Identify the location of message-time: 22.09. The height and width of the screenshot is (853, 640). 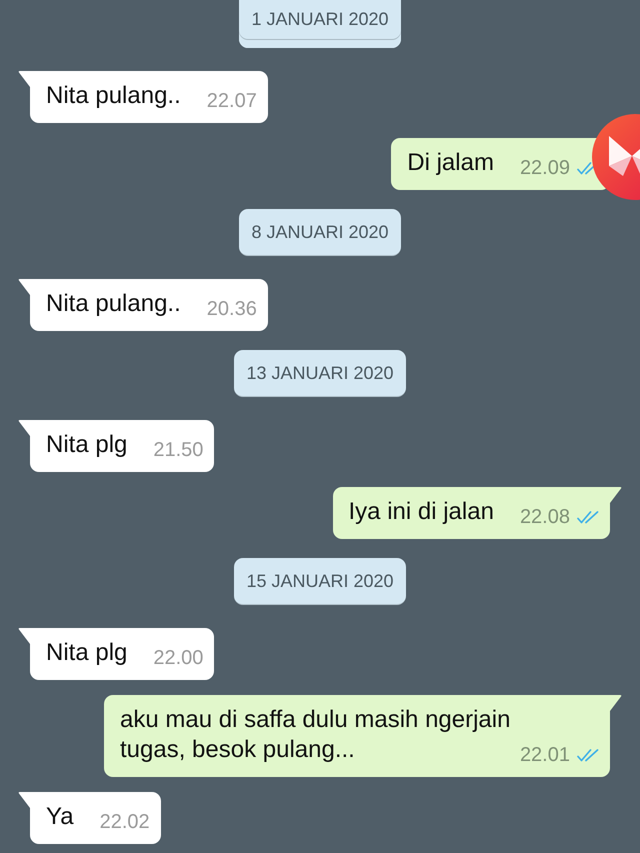
(545, 168).